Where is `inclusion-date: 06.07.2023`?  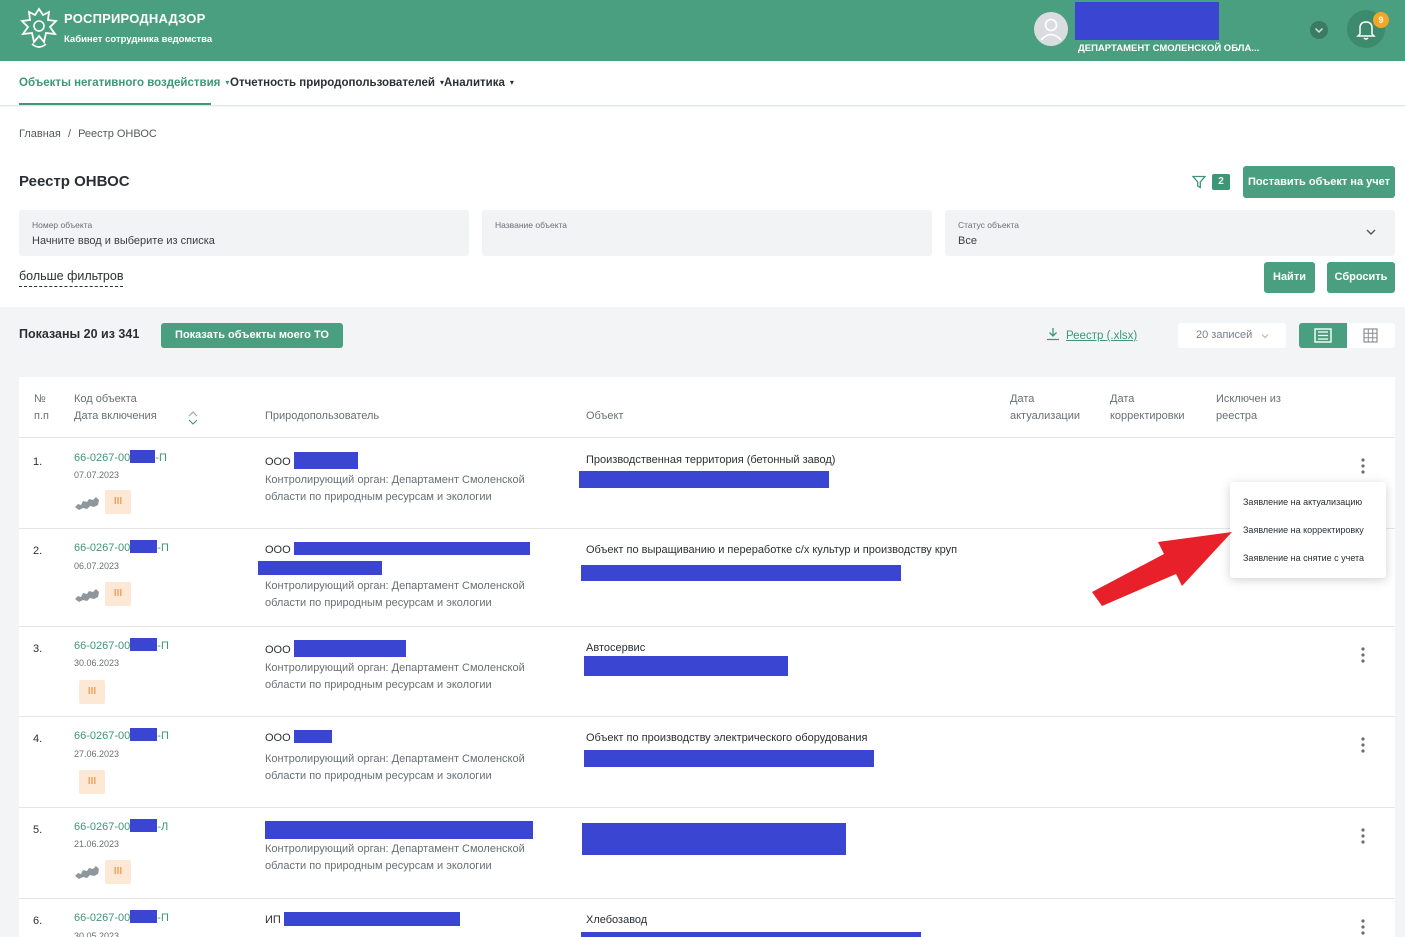 inclusion-date: 06.07.2023 is located at coordinates (97, 566).